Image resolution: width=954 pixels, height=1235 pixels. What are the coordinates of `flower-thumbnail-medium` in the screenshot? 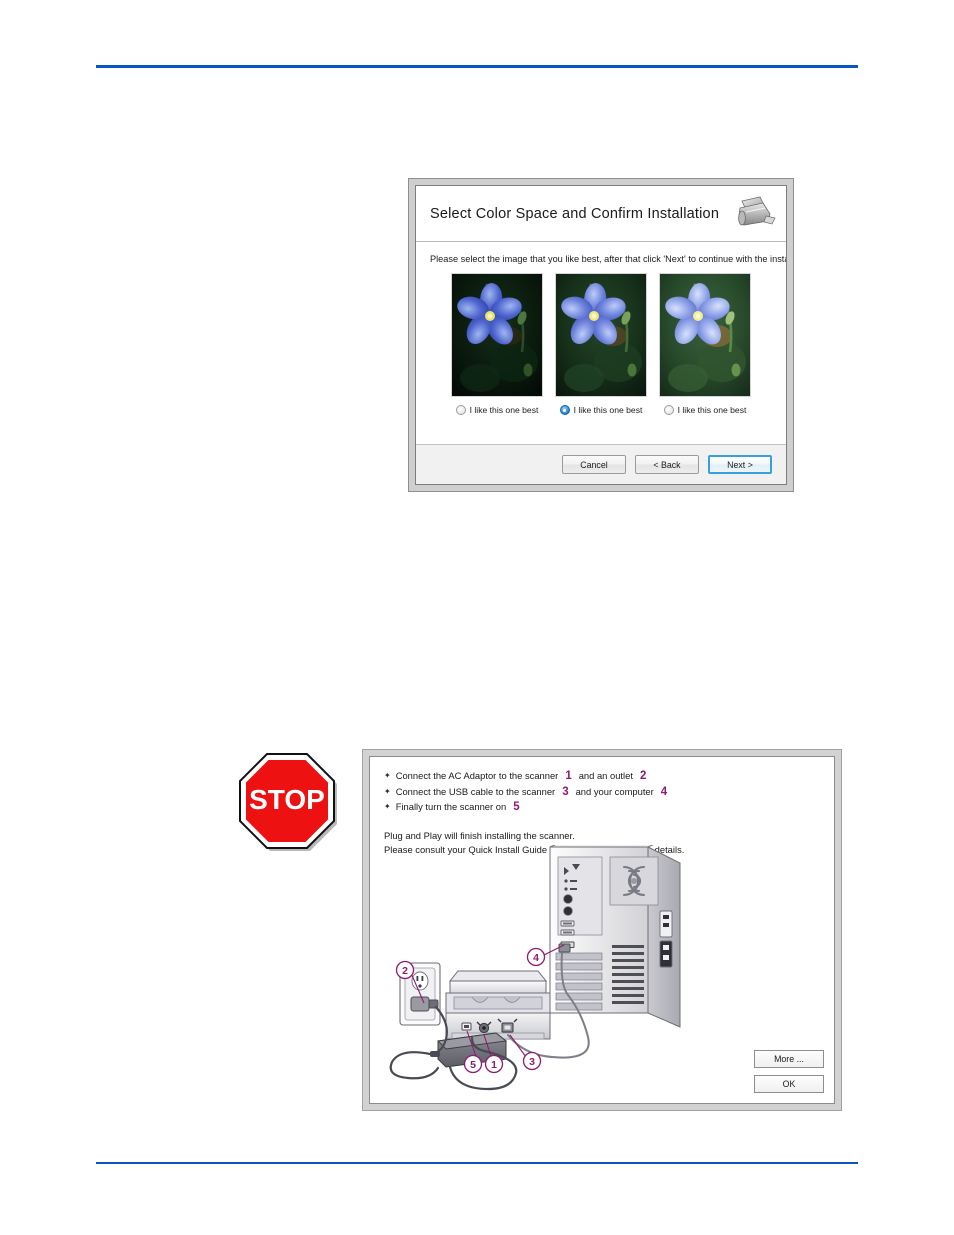 It's located at (601, 335).